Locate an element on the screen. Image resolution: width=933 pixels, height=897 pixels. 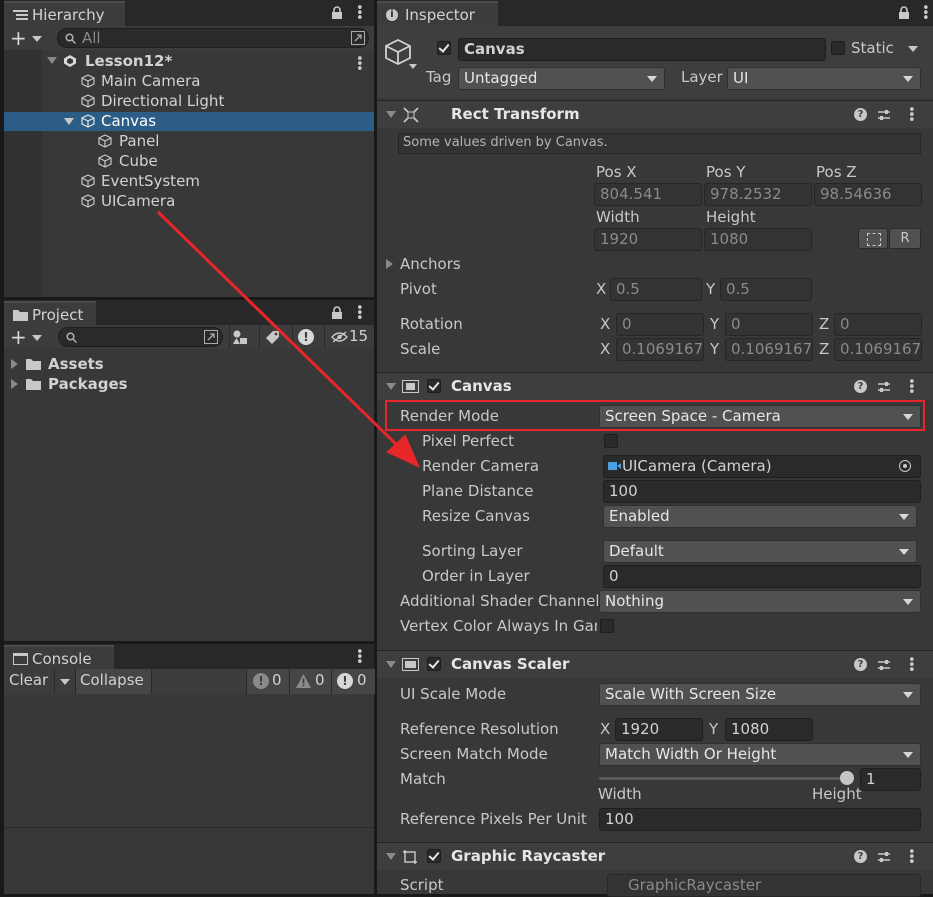
reference-ppu-field: 100 is located at coordinates (760, 819).